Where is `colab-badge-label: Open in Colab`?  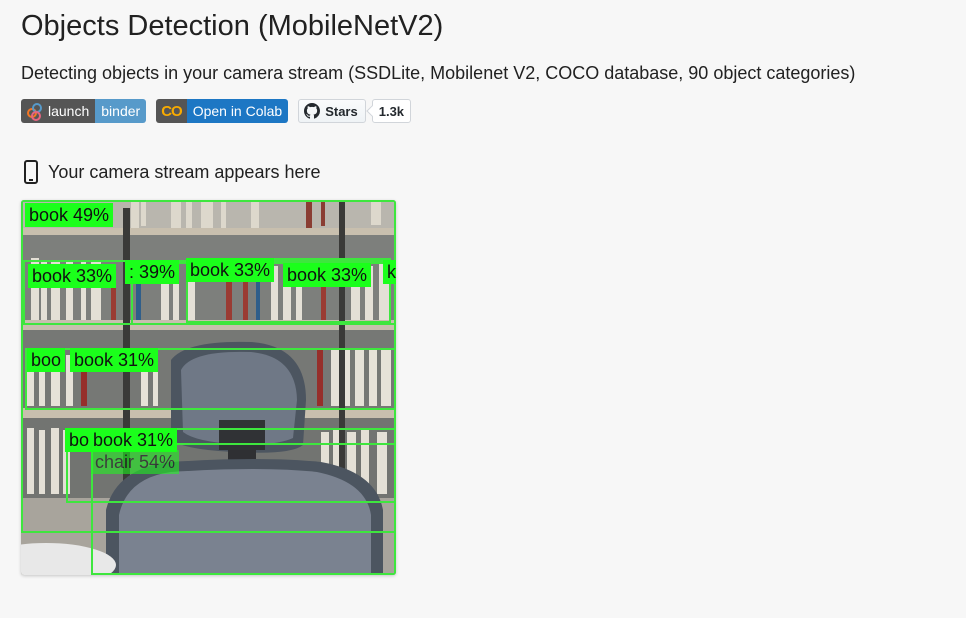
colab-badge-label: Open in Colab is located at coordinates (237, 111).